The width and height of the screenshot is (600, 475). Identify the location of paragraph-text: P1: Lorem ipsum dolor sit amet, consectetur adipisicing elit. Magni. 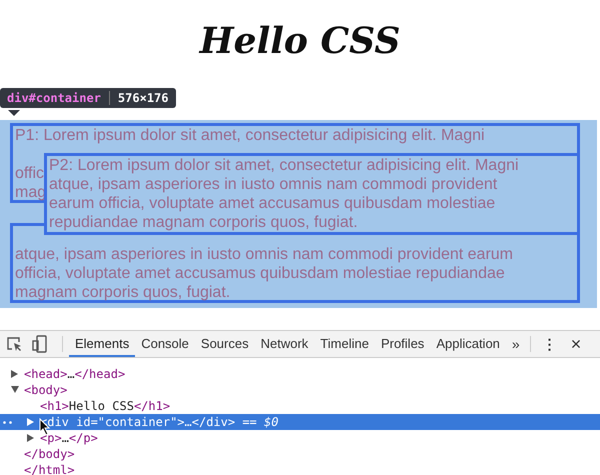
(250, 135).